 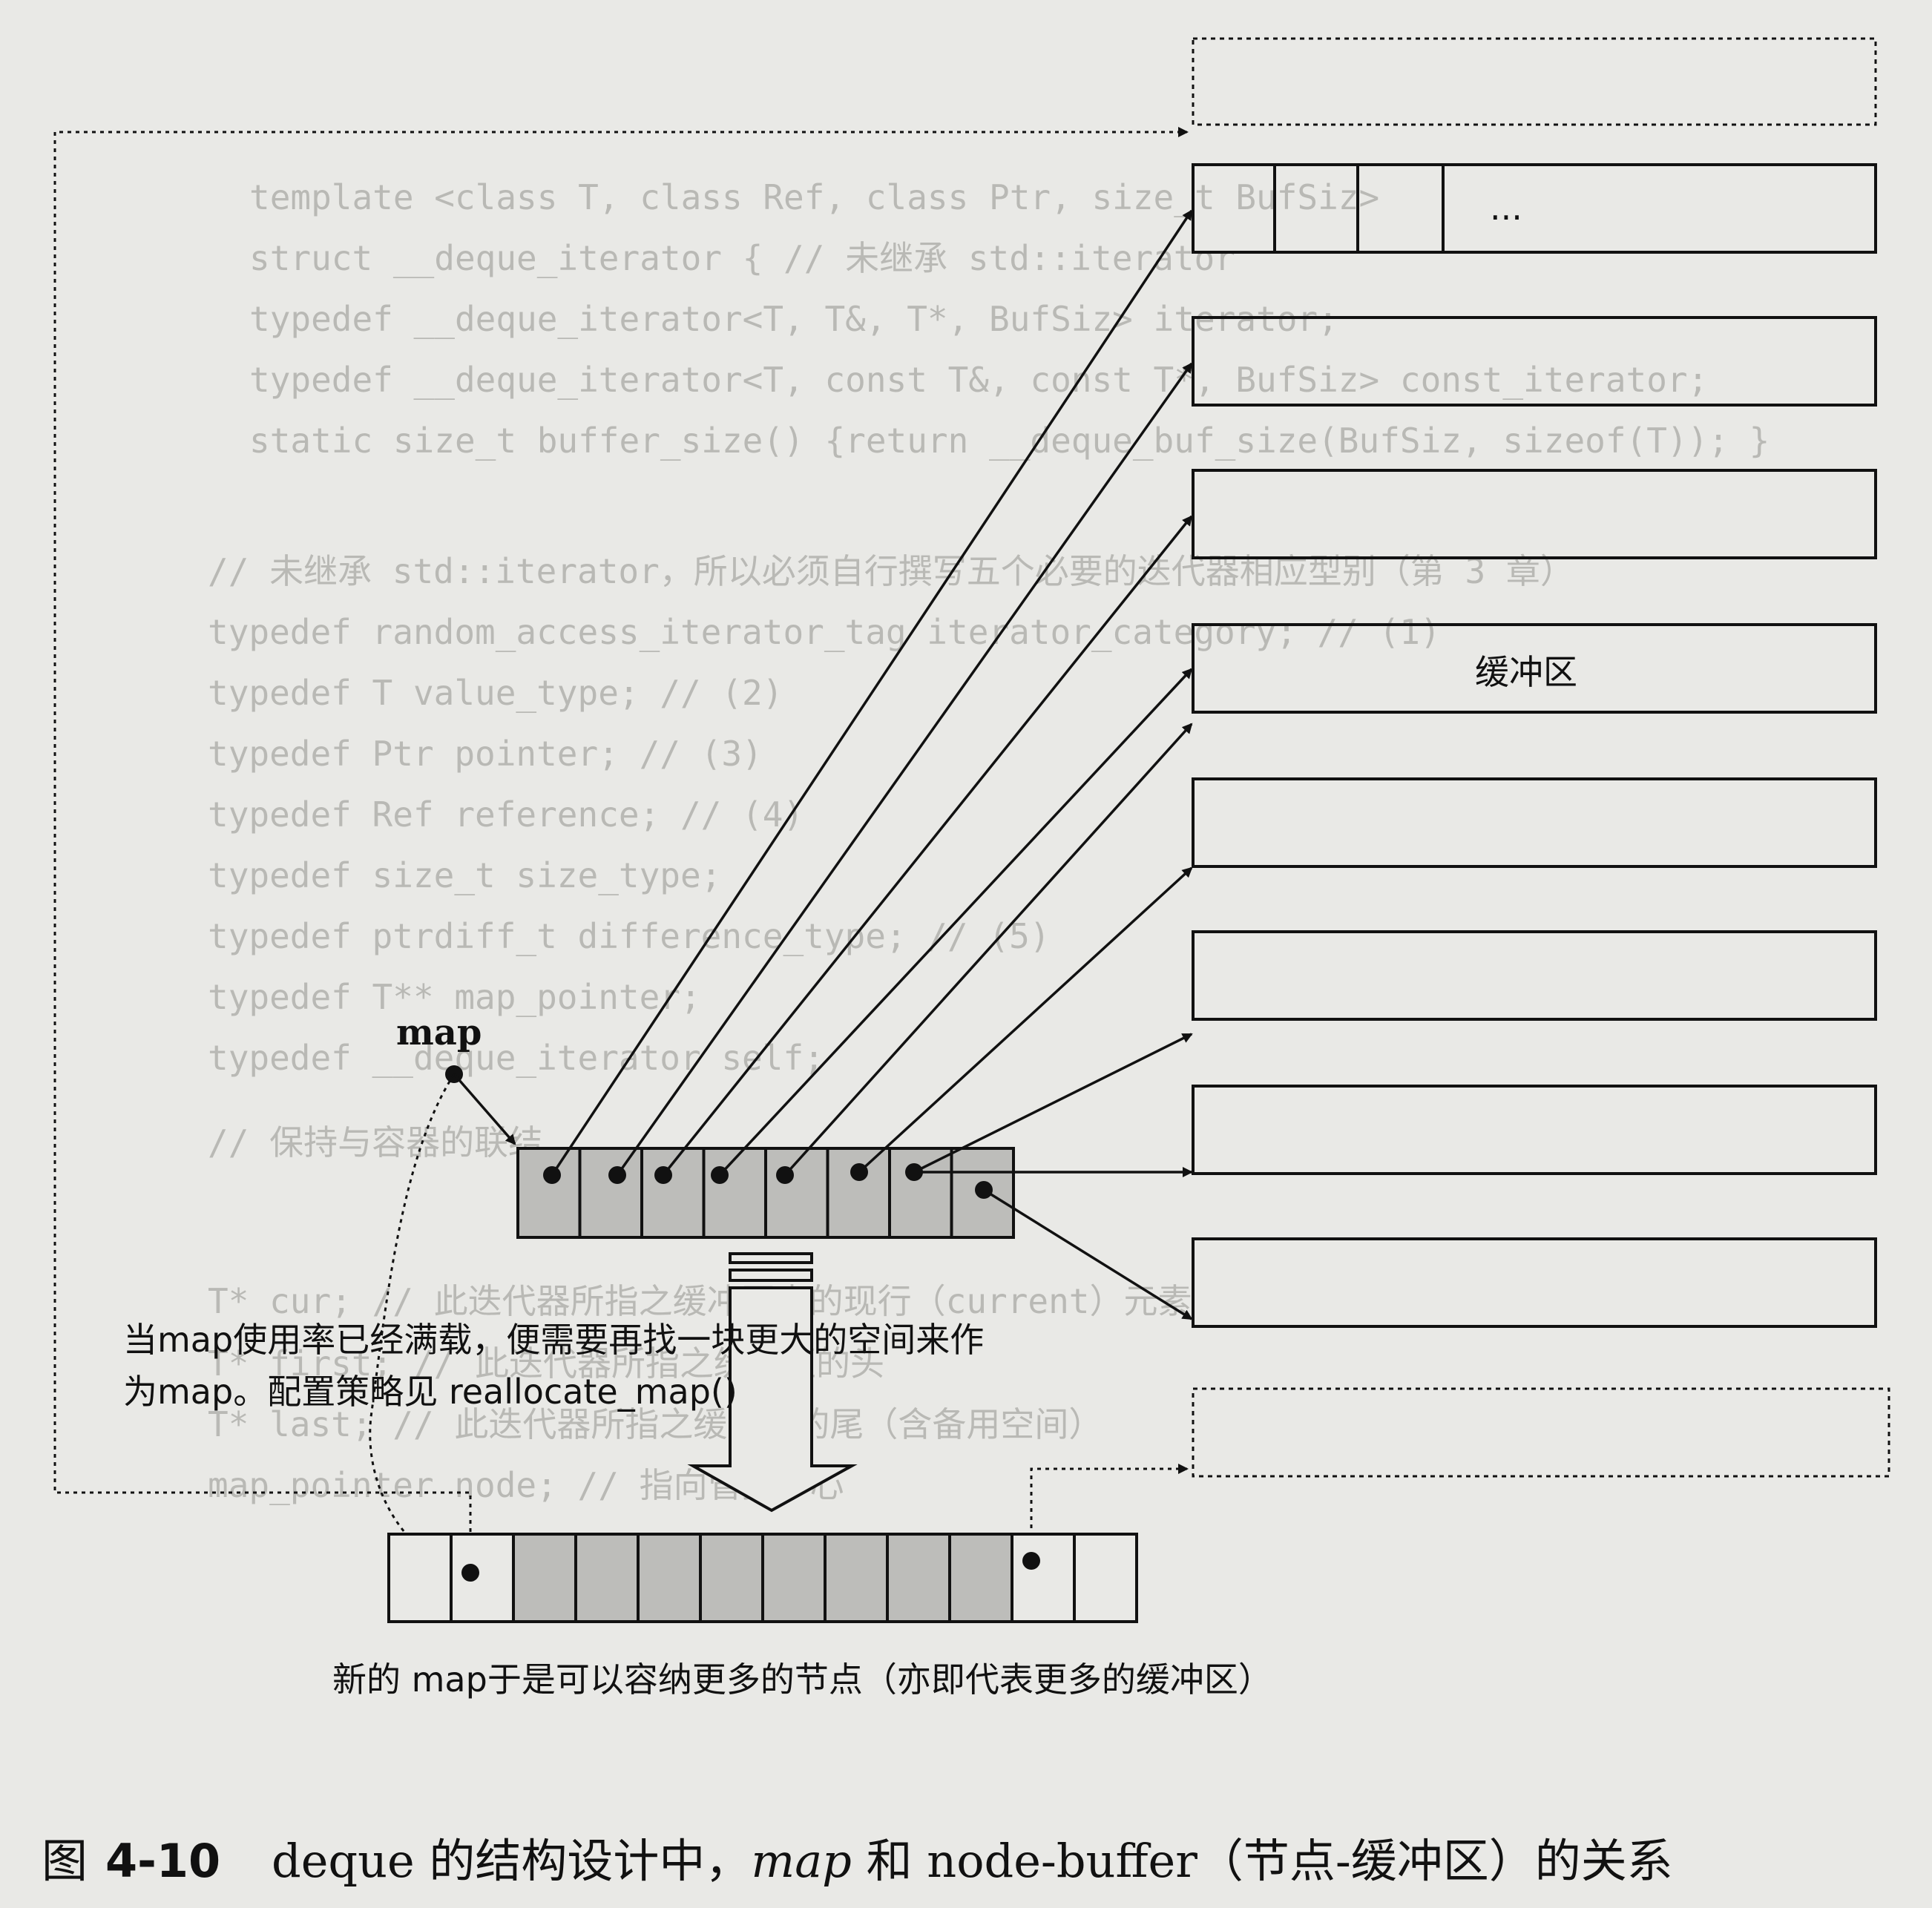 I want to click on background-code-line: typedef T value_type; // (2), so click(x=495, y=693).